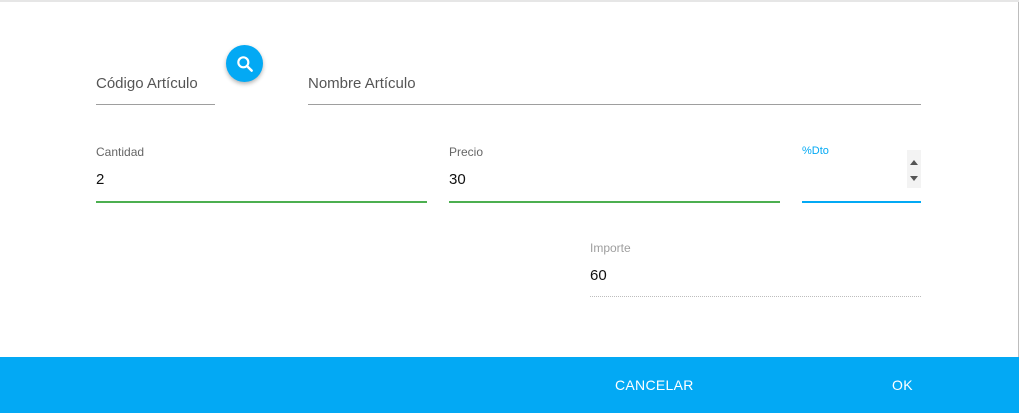 The image size is (1019, 413). What do you see at coordinates (598, 275) in the screenshot?
I see `importe-value: 60` at bounding box center [598, 275].